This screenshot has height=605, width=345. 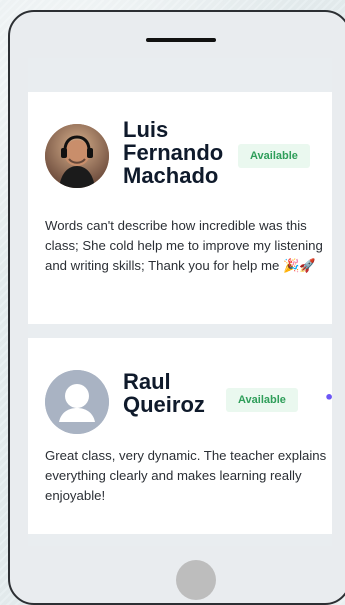 I want to click on home-button, so click(x=196, y=580).